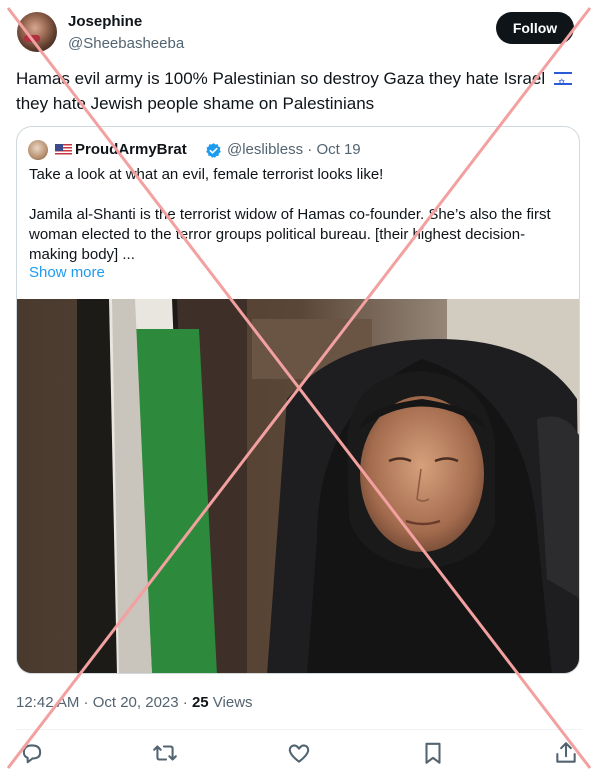  Describe the element at coordinates (200, 702) in the screenshot. I see `views-count: 25` at that location.